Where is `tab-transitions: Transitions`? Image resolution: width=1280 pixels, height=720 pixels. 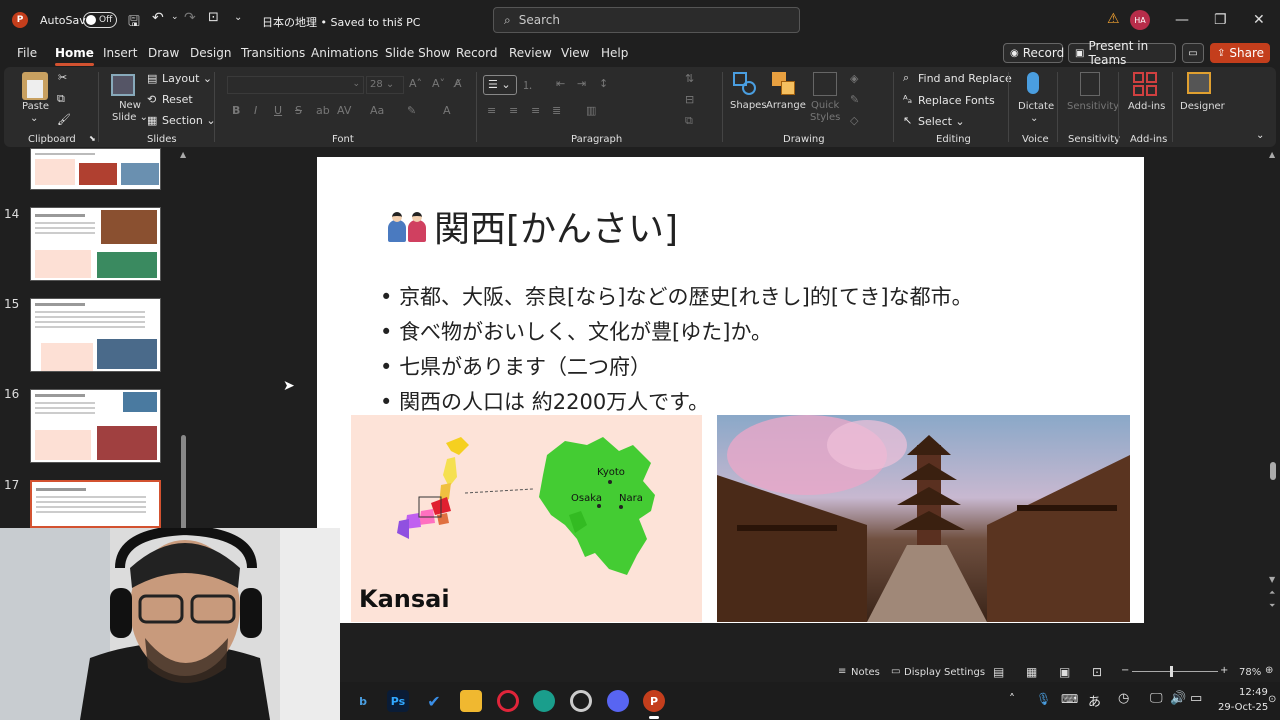
tab-transitions: Transitions is located at coordinates (273, 53).